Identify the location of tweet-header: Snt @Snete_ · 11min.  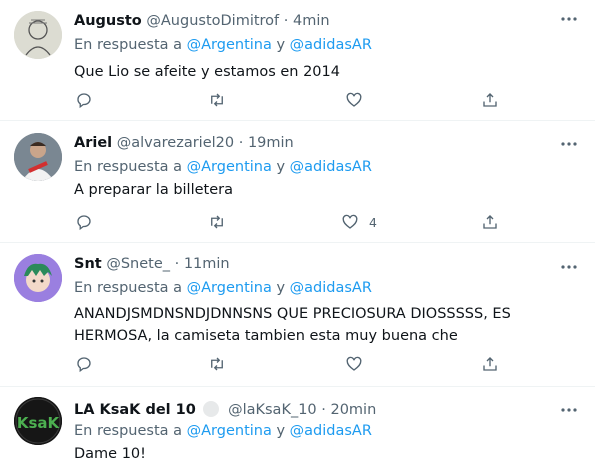
(152, 264).